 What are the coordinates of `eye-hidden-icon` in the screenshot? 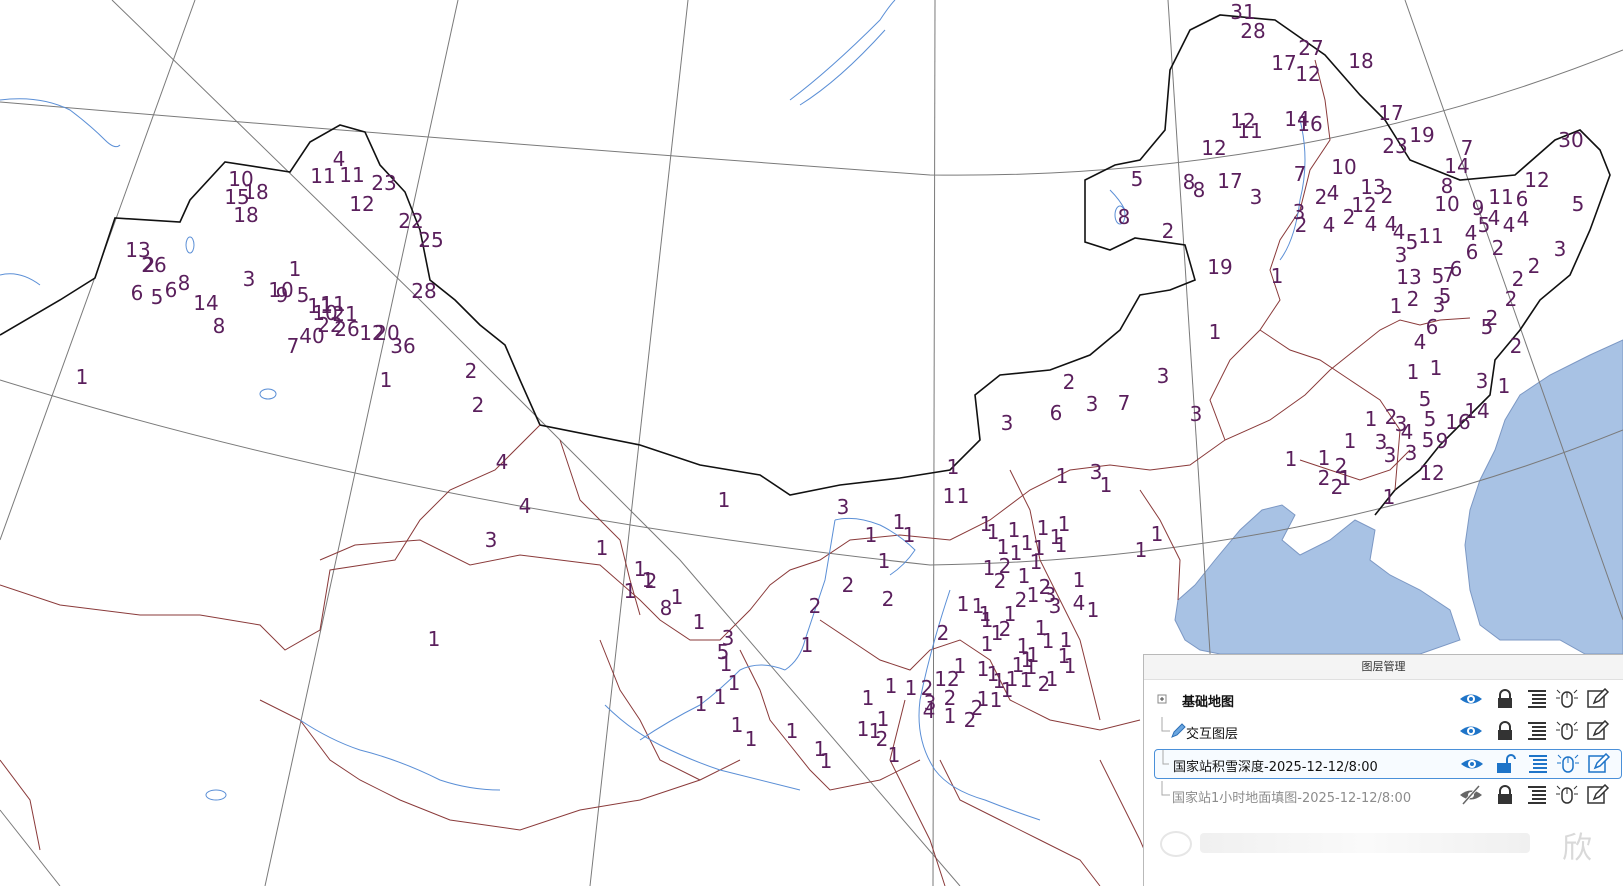 It's located at (1471, 795).